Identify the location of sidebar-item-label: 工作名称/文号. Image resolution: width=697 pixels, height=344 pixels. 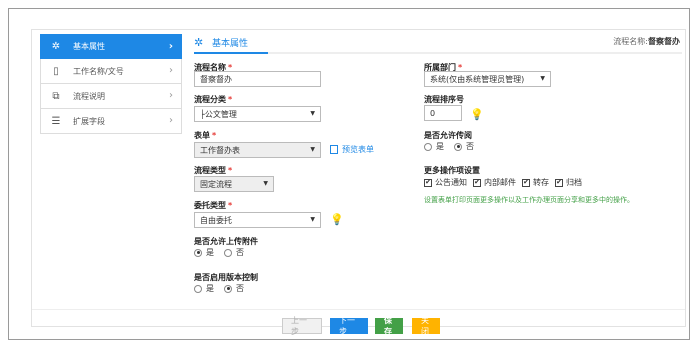
(98, 71).